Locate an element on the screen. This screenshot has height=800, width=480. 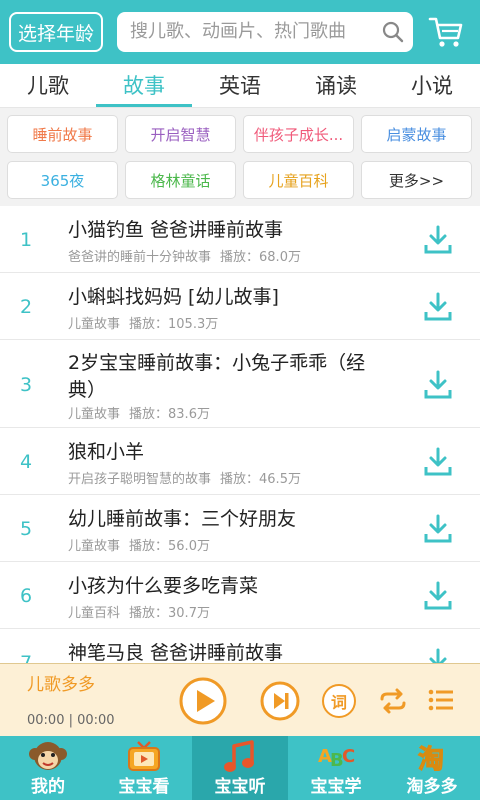
category-more: 更多>> is located at coordinates (416, 180).